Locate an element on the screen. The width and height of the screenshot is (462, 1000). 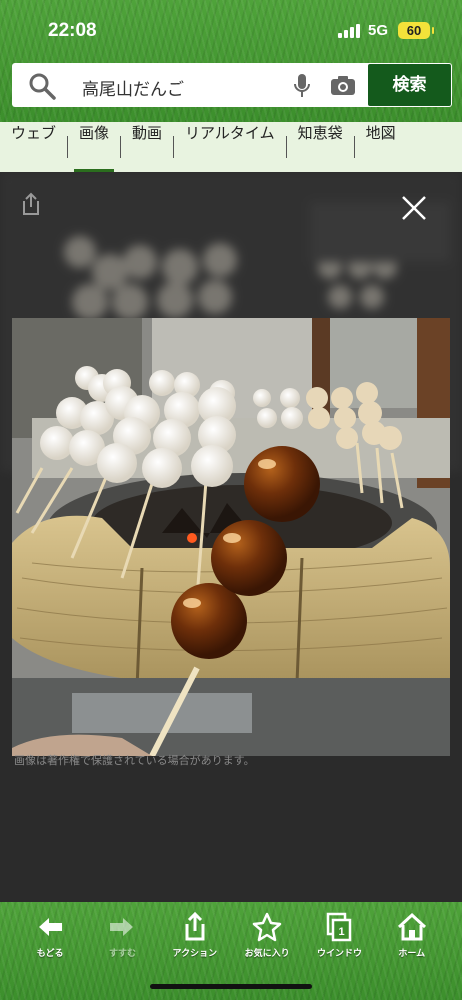
star-icon is located at coordinates (267, 927).